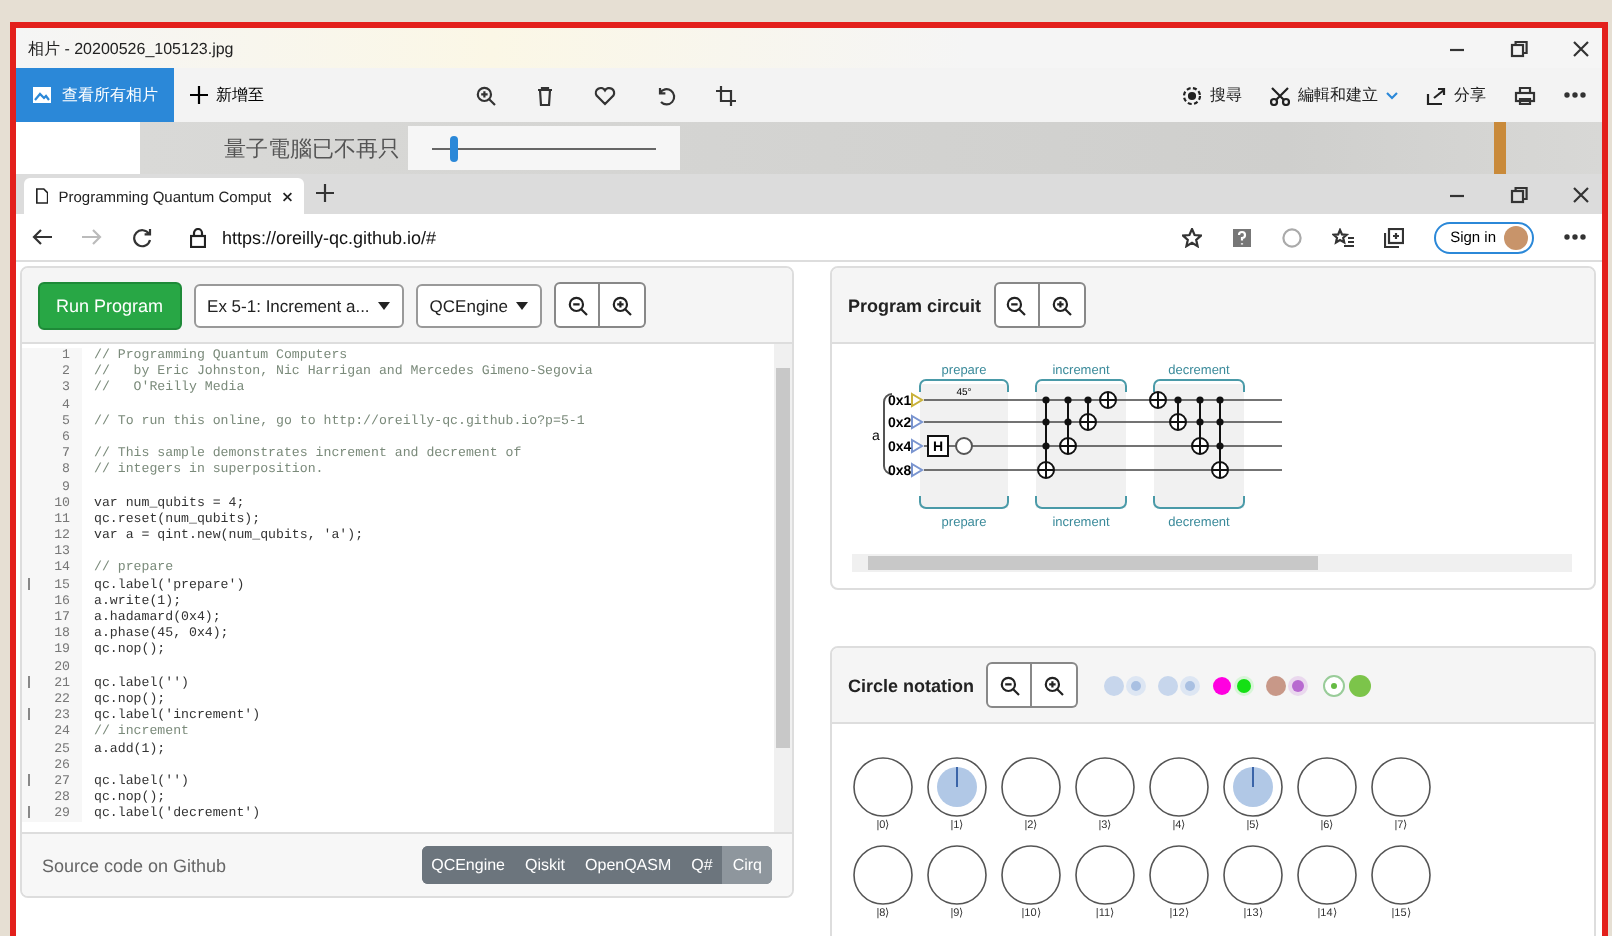  What do you see at coordinates (286, 196) in the screenshot?
I see `tab-close-icon` at bounding box center [286, 196].